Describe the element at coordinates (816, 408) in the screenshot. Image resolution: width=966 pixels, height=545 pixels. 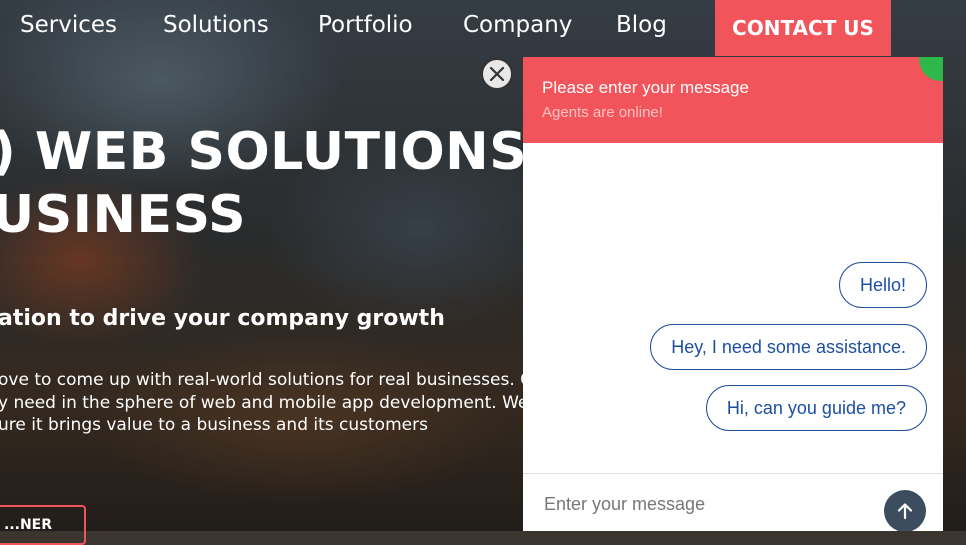
I see `chat-message-bubble: Hi, can you guide me?` at that location.